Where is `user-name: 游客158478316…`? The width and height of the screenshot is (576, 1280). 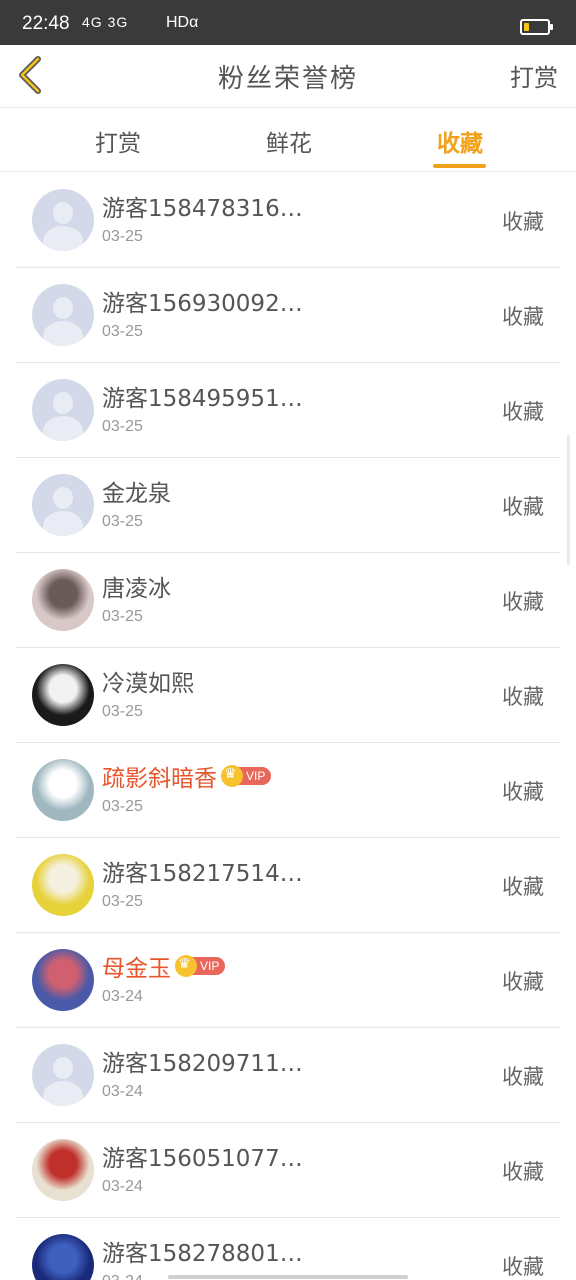
user-name: 游客158478316… is located at coordinates (202, 206).